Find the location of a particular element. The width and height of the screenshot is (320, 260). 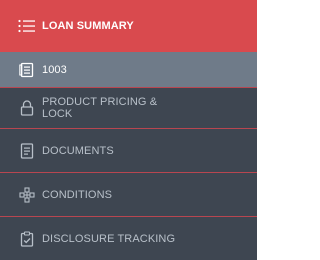

sidebar-item-product-pricing-lock: PRODUCT PRICING & LOCK is located at coordinates (128, 108).